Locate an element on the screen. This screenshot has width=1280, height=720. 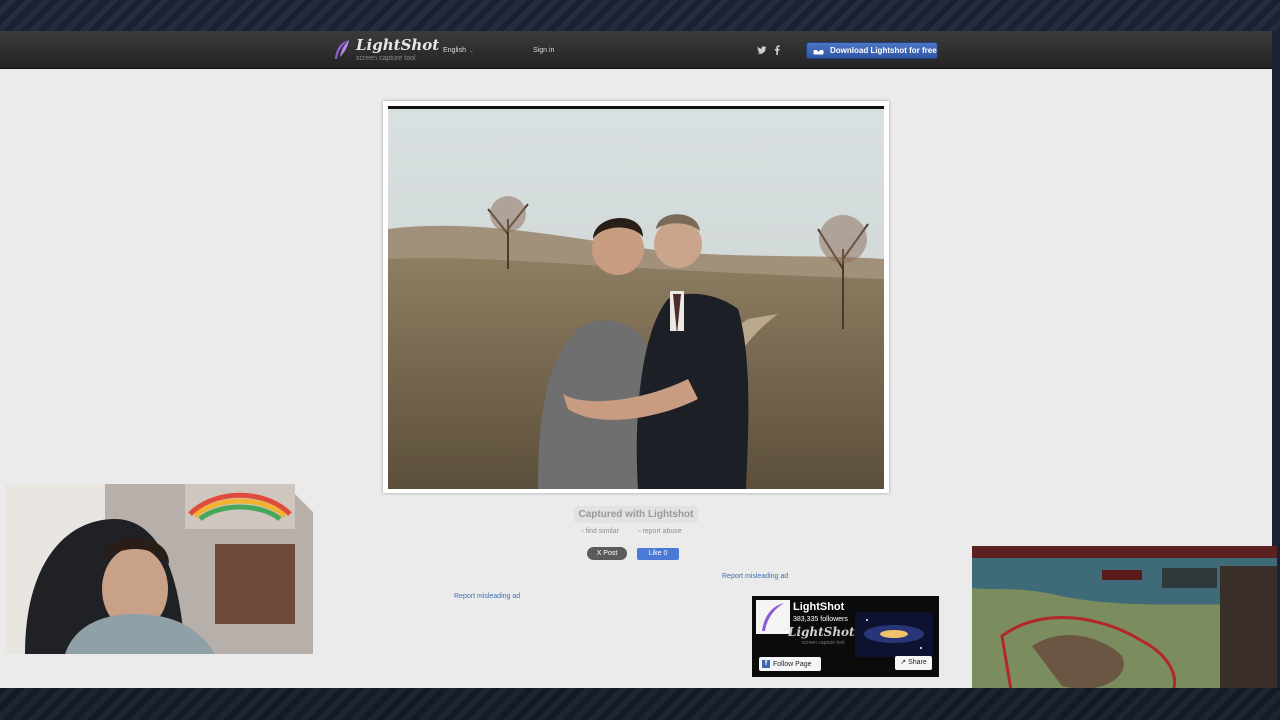
captured-label: Captured with Lightshot is located at coordinates (636, 514).